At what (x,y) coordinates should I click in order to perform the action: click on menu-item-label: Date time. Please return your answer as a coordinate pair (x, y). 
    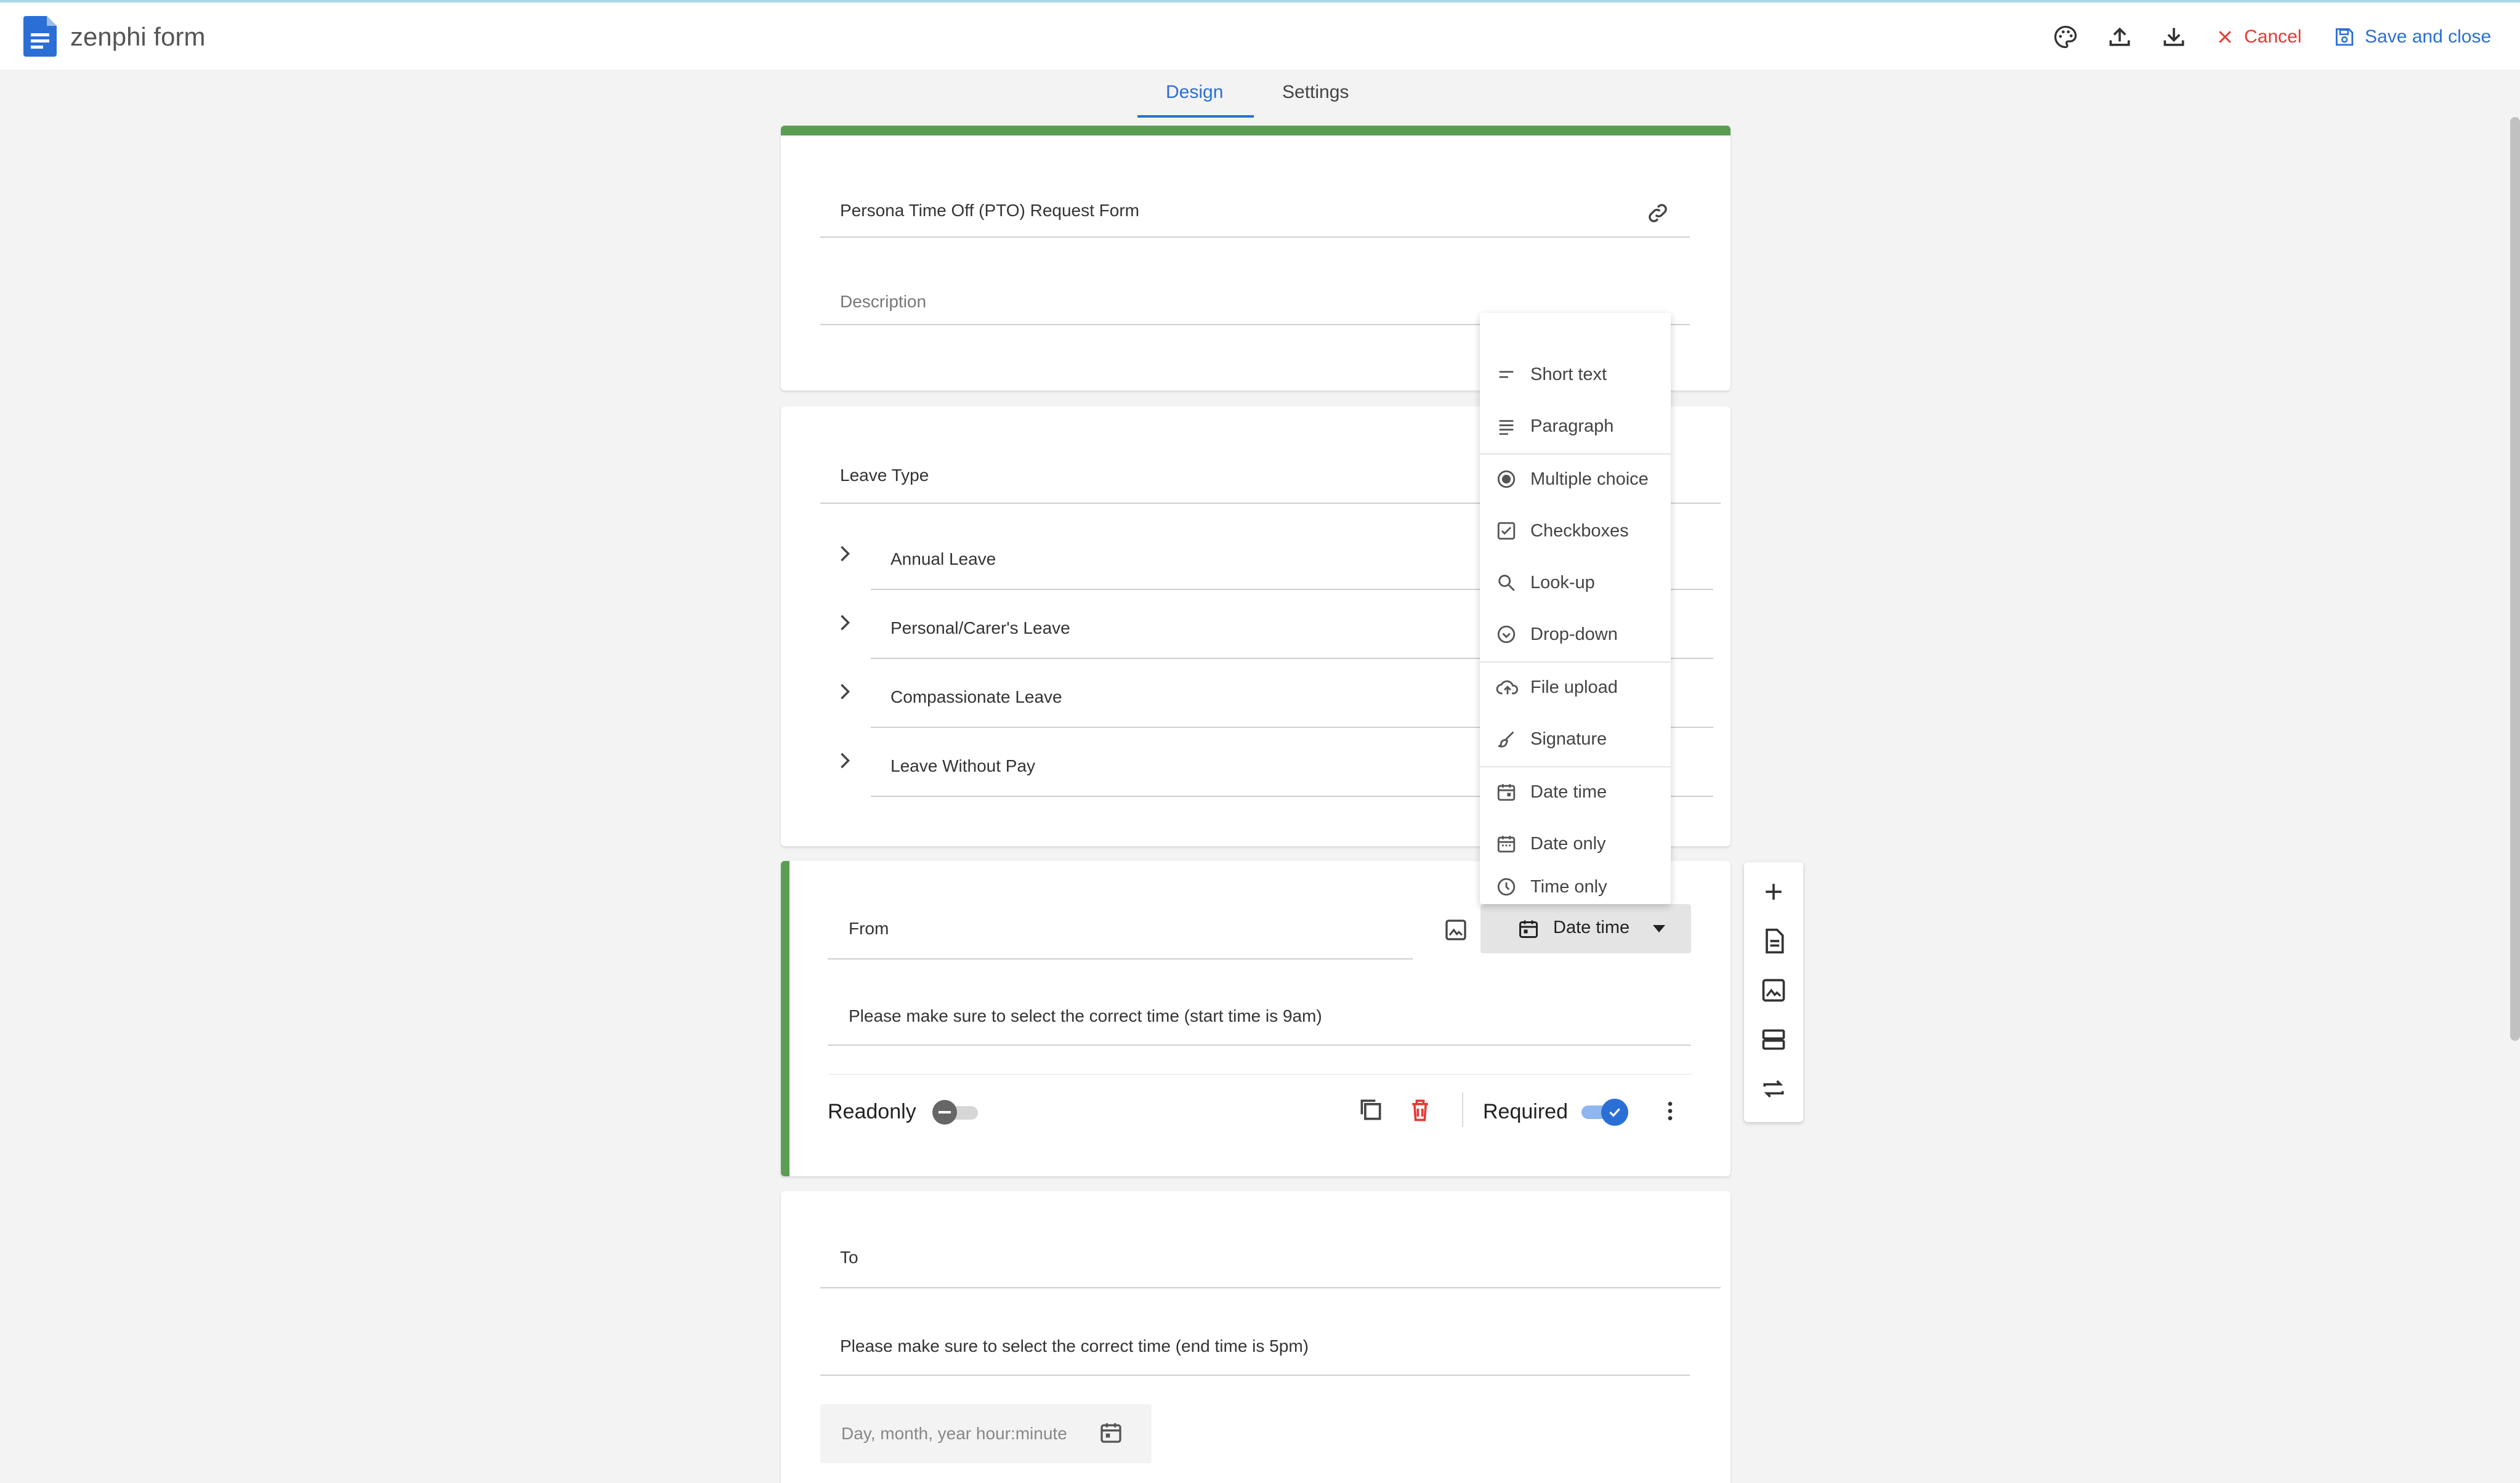
    Looking at the image, I should click on (1568, 792).